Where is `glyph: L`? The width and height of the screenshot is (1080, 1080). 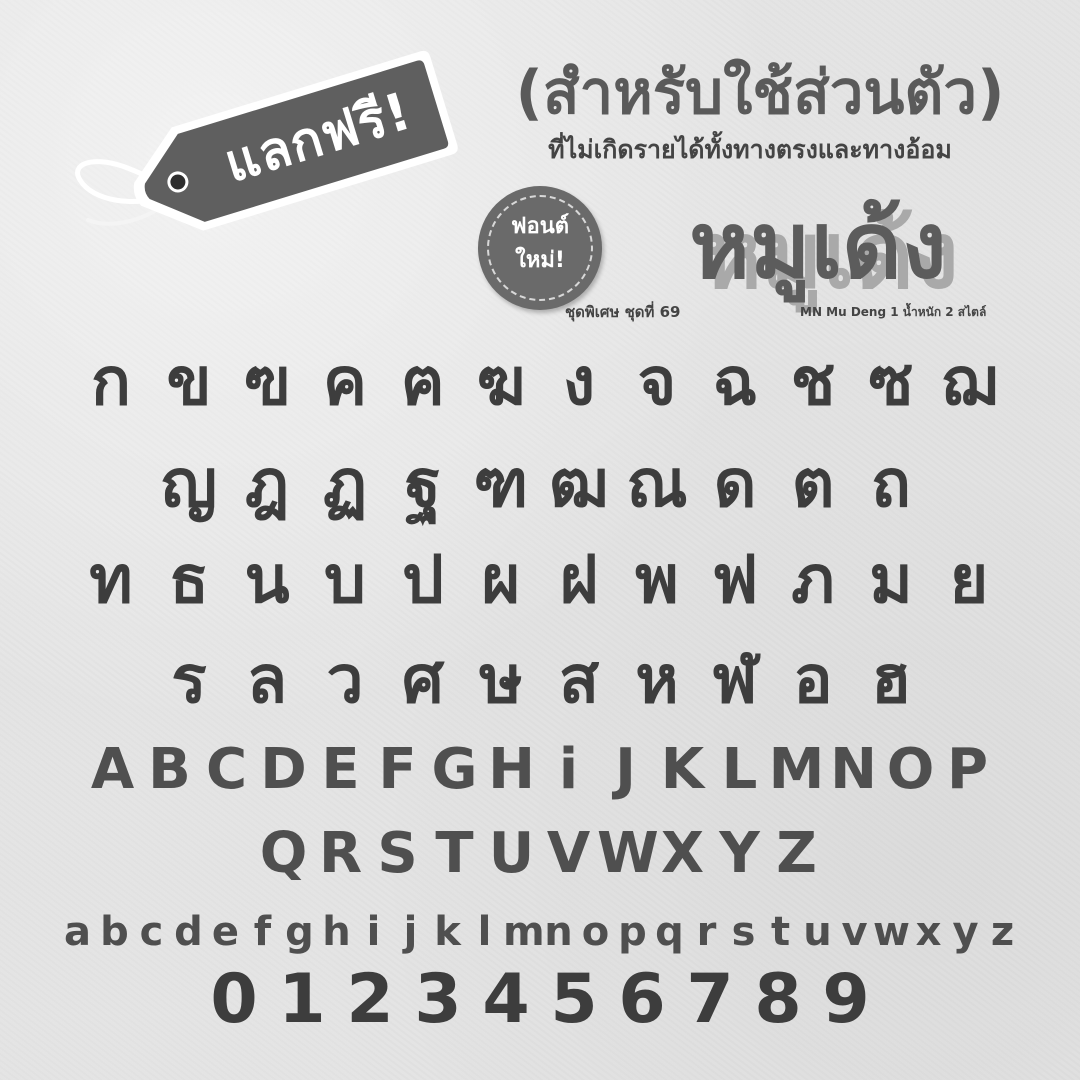 glyph: L is located at coordinates (739, 769).